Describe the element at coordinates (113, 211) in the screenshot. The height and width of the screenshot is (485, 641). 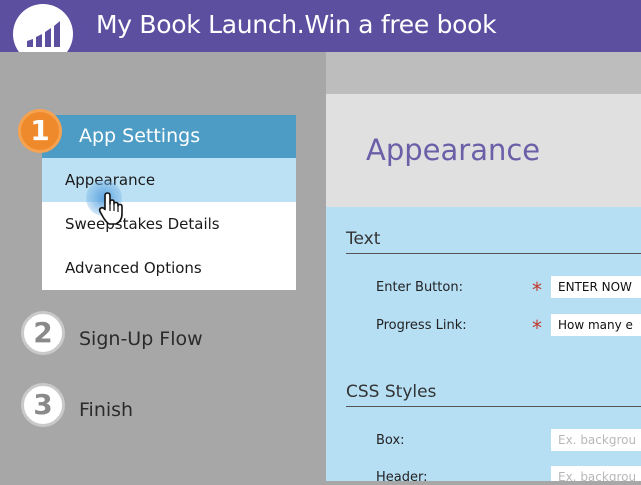
I see `hand-pointer-icon` at that location.